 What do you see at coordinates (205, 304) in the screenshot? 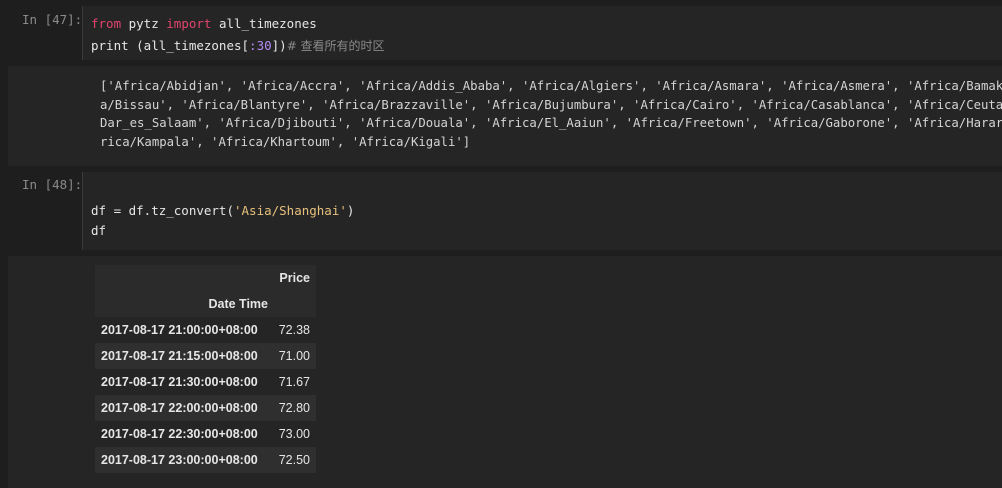
I see `table-index-name-row: Date Time` at bounding box center [205, 304].